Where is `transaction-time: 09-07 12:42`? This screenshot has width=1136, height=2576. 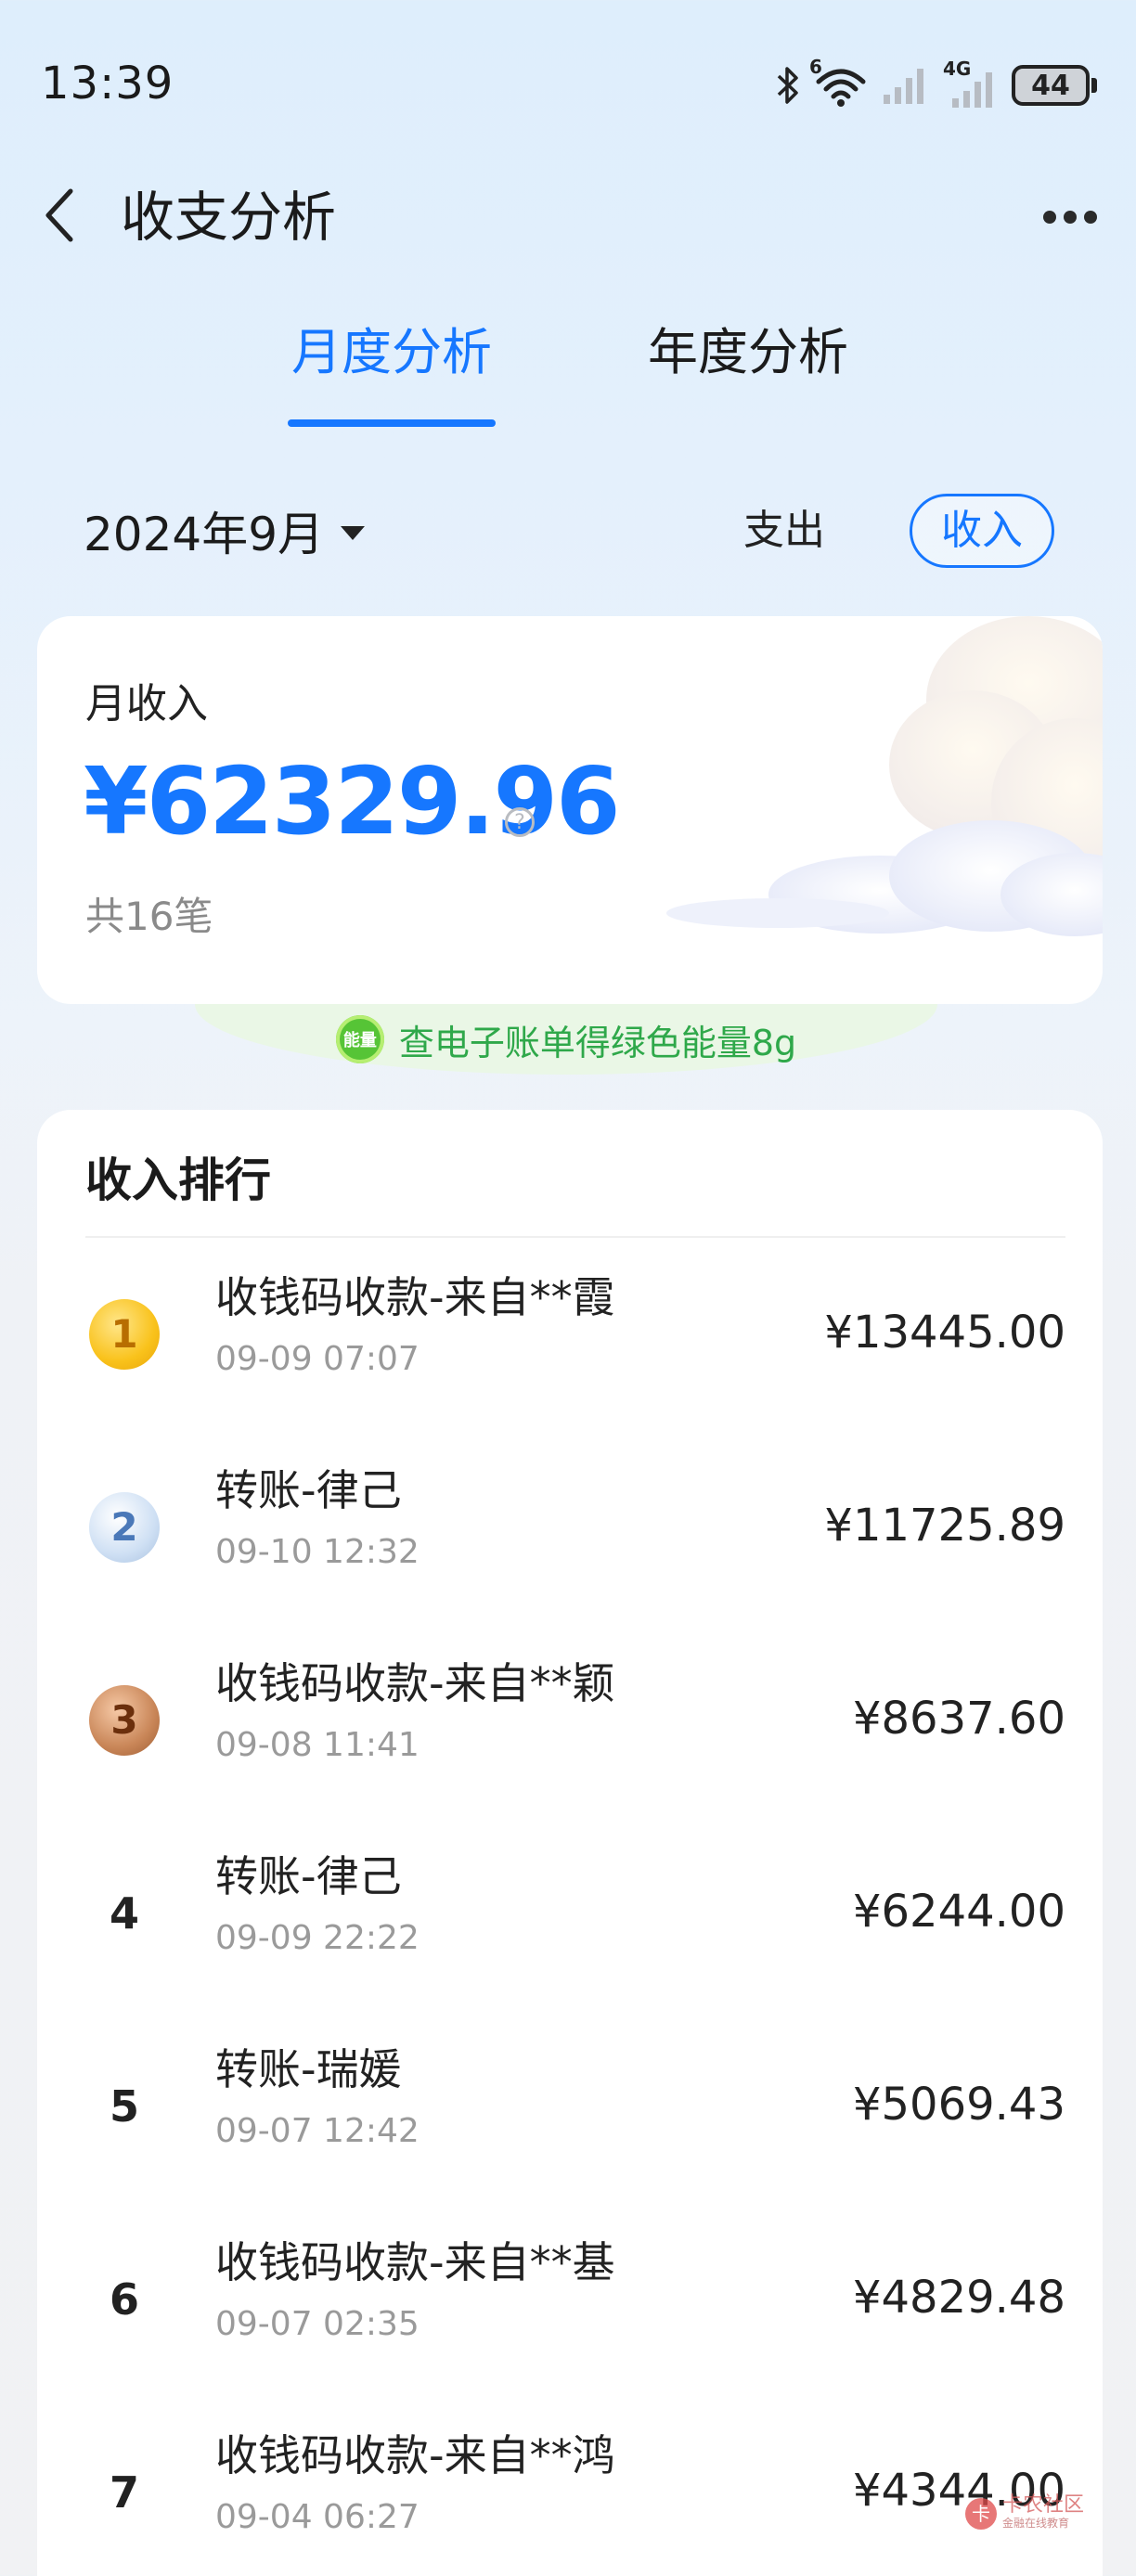 transaction-time: 09-07 12:42 is located at coordinates (317, 2131).